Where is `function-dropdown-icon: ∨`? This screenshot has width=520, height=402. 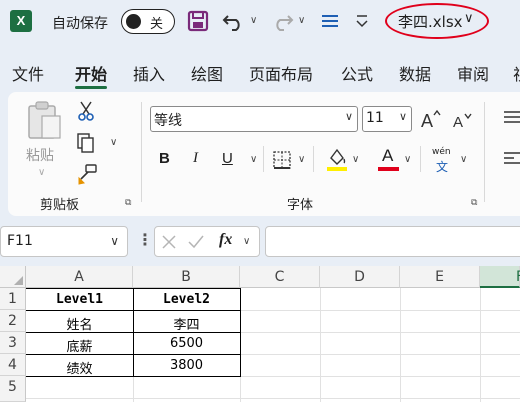
function-dropdown-icon: ∨ is located at coordinates (246, 241).